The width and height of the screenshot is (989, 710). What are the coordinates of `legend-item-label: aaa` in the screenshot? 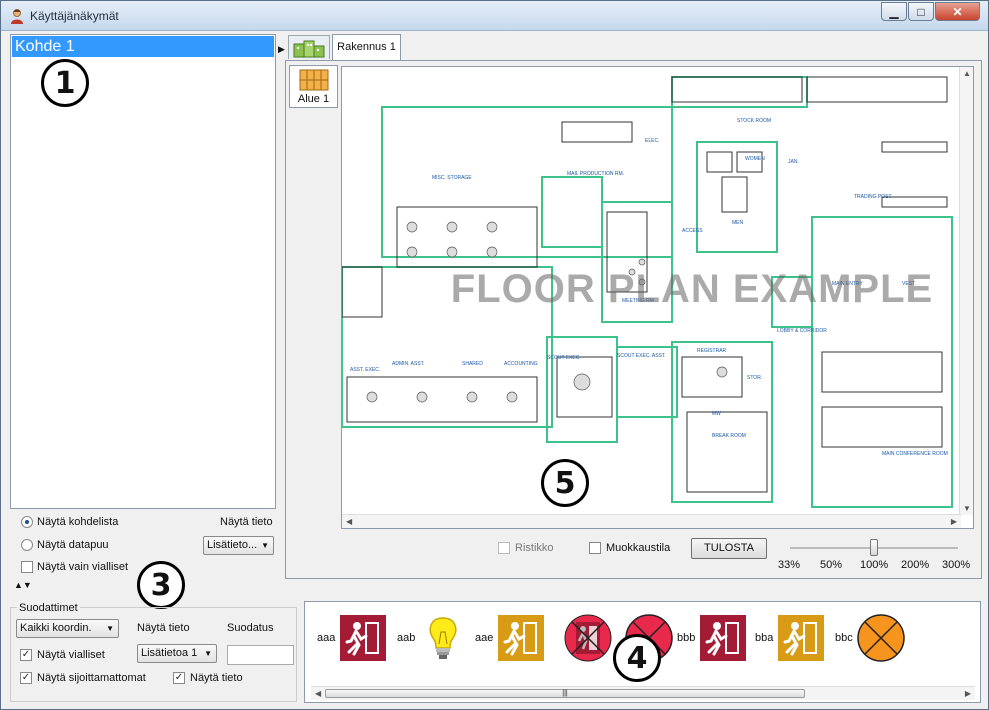 It's located at (326, 638).